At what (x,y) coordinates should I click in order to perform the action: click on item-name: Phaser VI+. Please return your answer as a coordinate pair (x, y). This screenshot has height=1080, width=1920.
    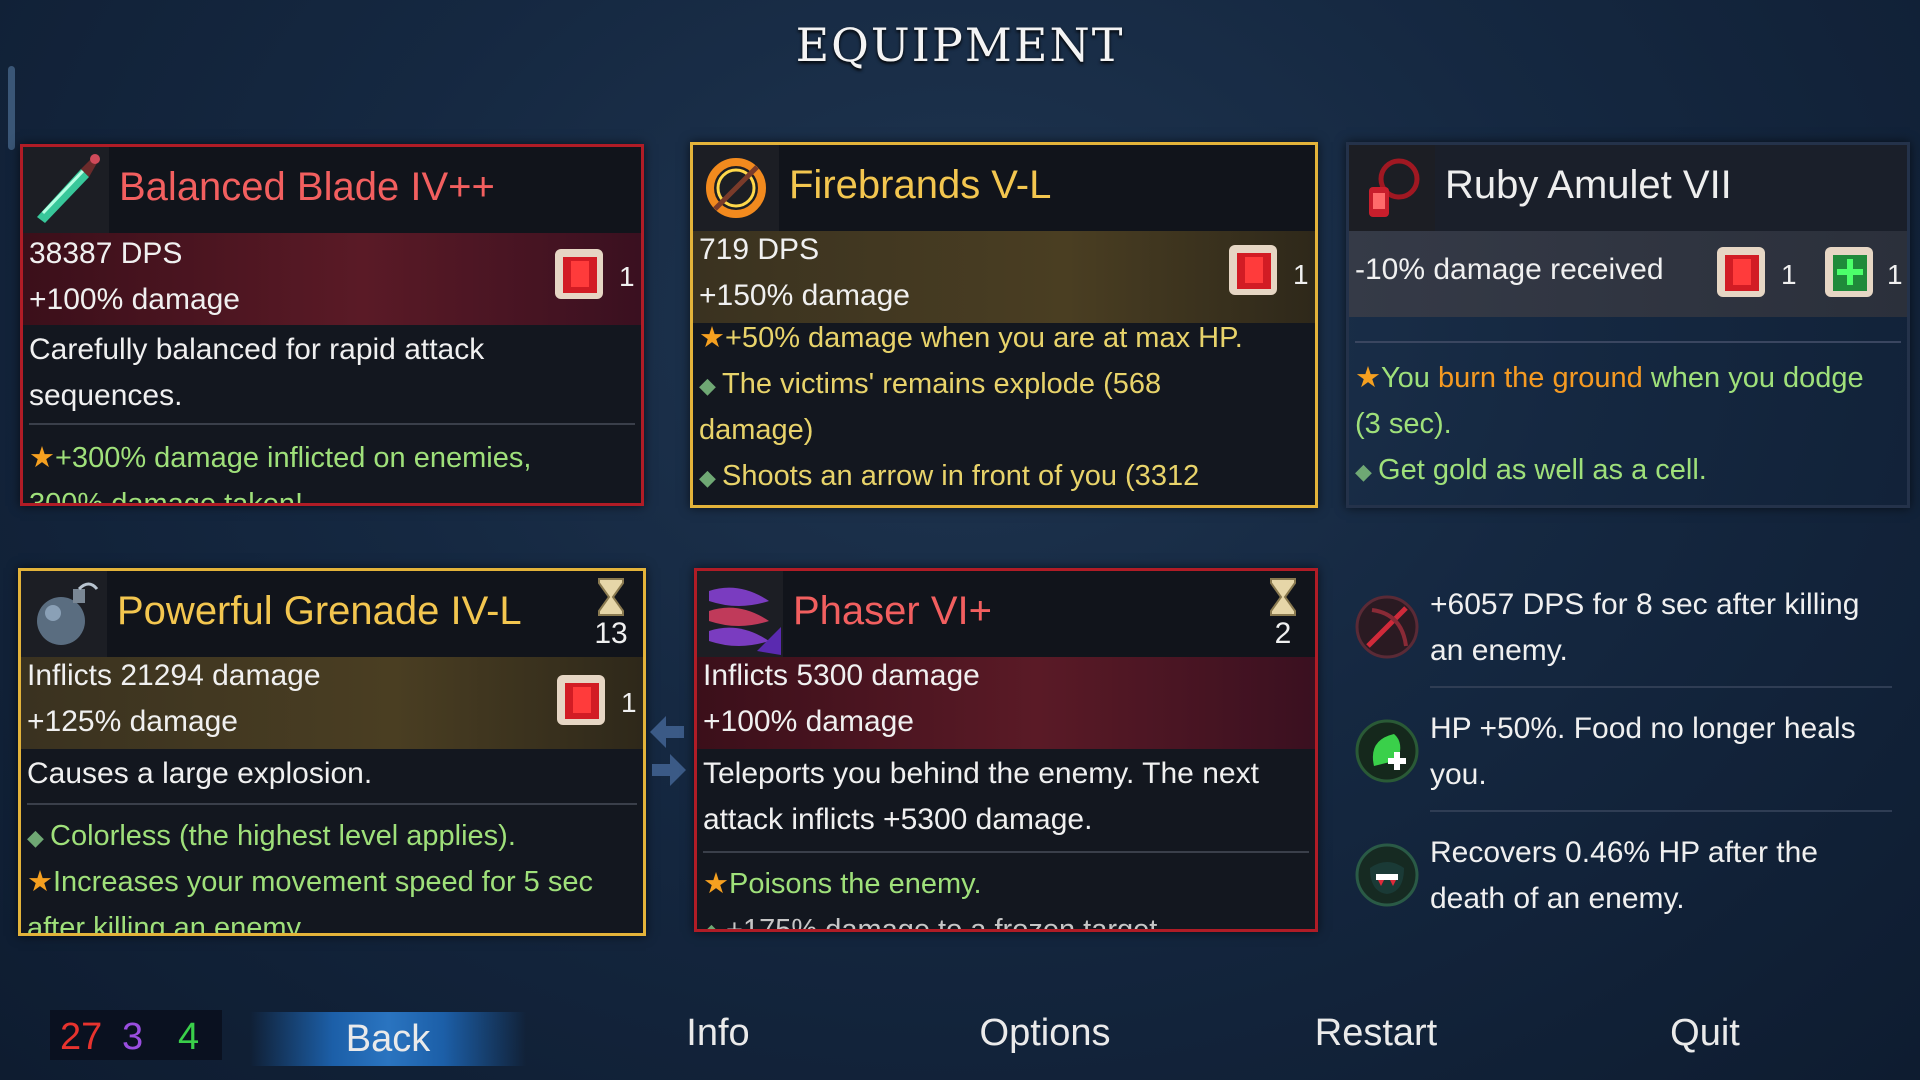
    Looking at the image, I should click on (893, 611).